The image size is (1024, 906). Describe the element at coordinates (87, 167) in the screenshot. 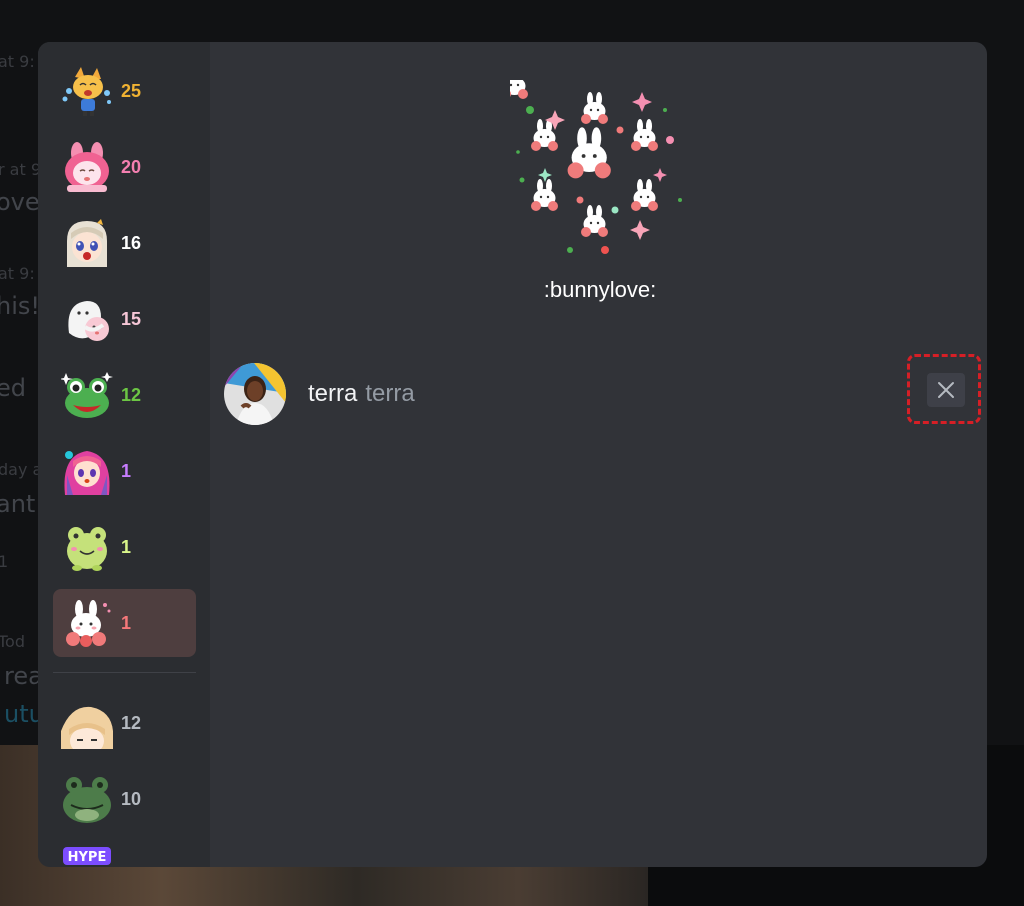

I see `pink-bunny-hood-emoji` at that location.